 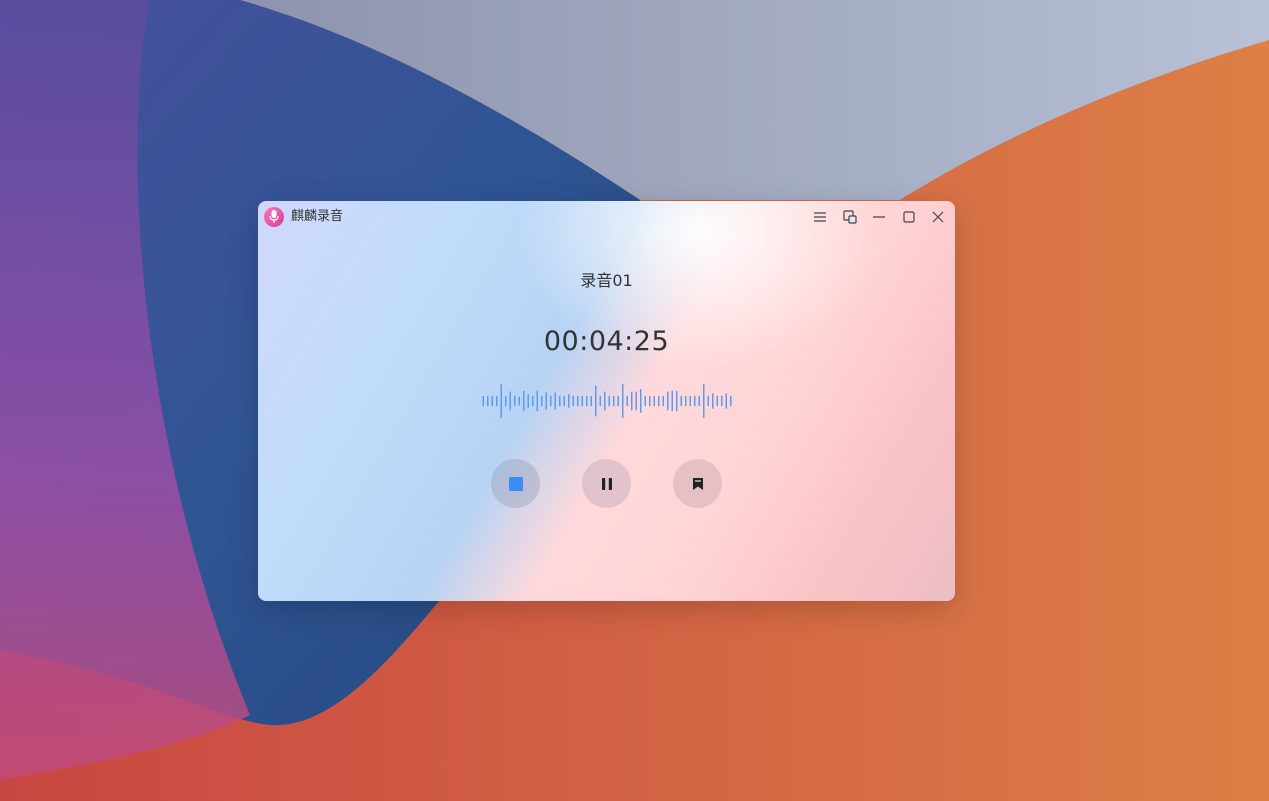 I want to click on pause-icon, so click(x=606, y=483).